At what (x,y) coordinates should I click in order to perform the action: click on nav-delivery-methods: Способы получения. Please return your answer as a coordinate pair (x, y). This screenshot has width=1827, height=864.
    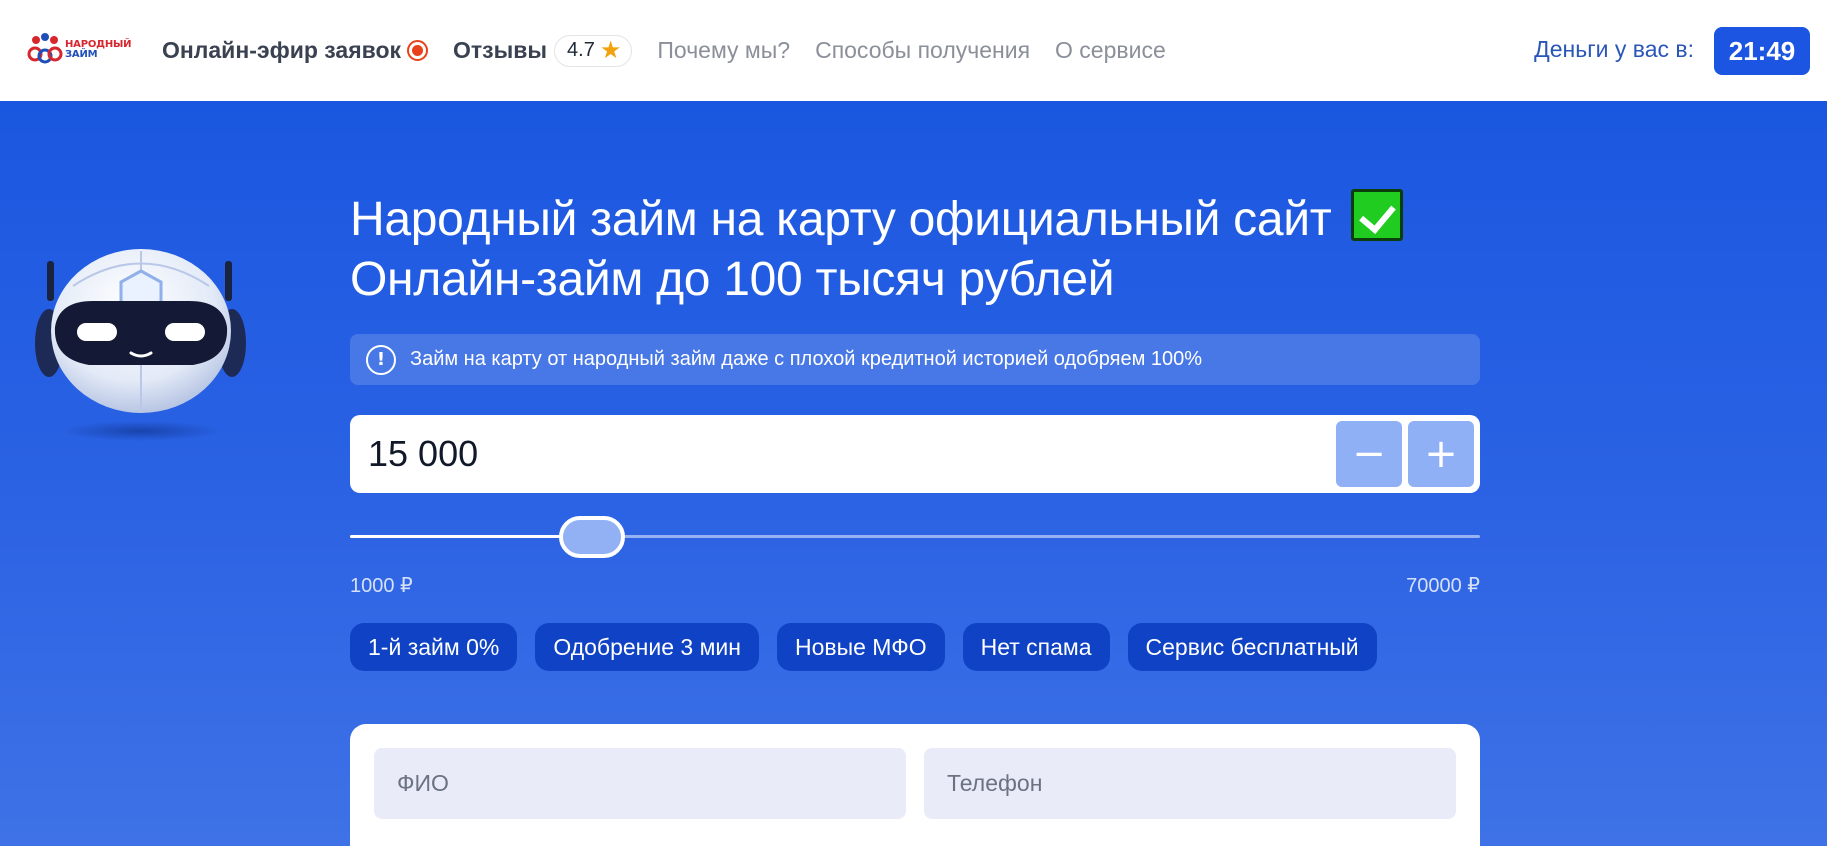
    Looking at the image, I should click on (922, 50).